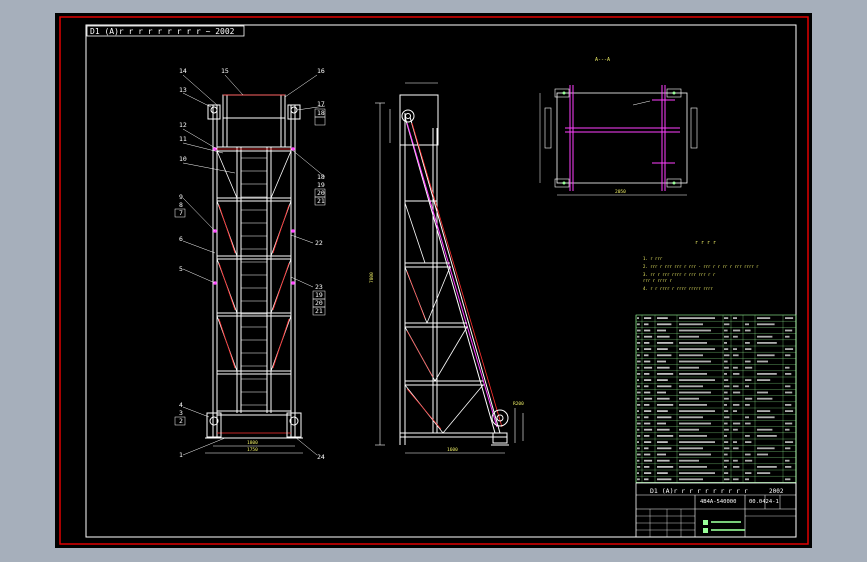  What do you see at coordinates (724, 526) in the screenshot?
I see `company-logo` at bounding box center [724, 526].